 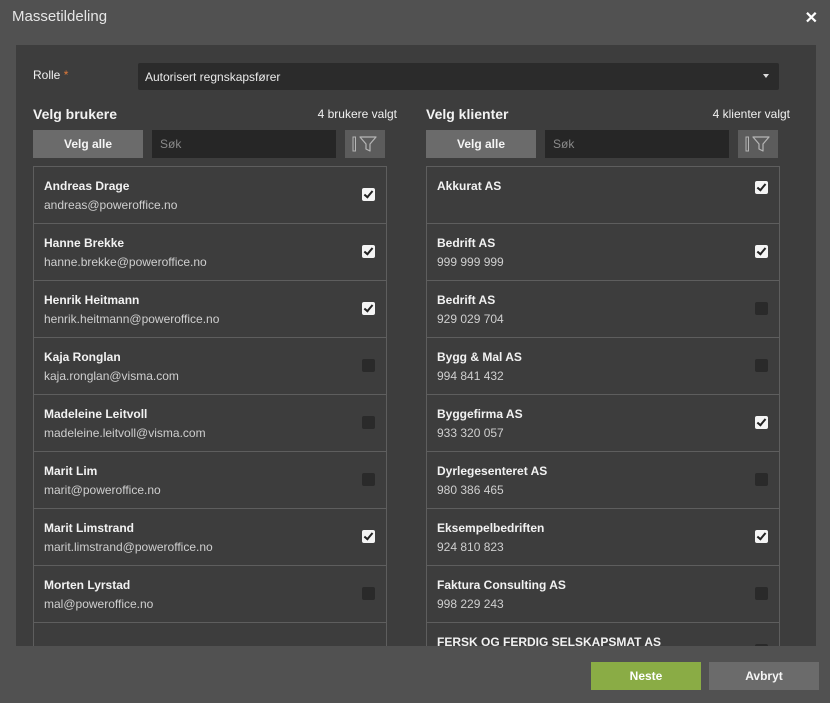 What do you see at coordinates (111, 376) in the screenshot?
I see `user-email: kaja.ronglan@visma.com` at bounding box center [111, 376].